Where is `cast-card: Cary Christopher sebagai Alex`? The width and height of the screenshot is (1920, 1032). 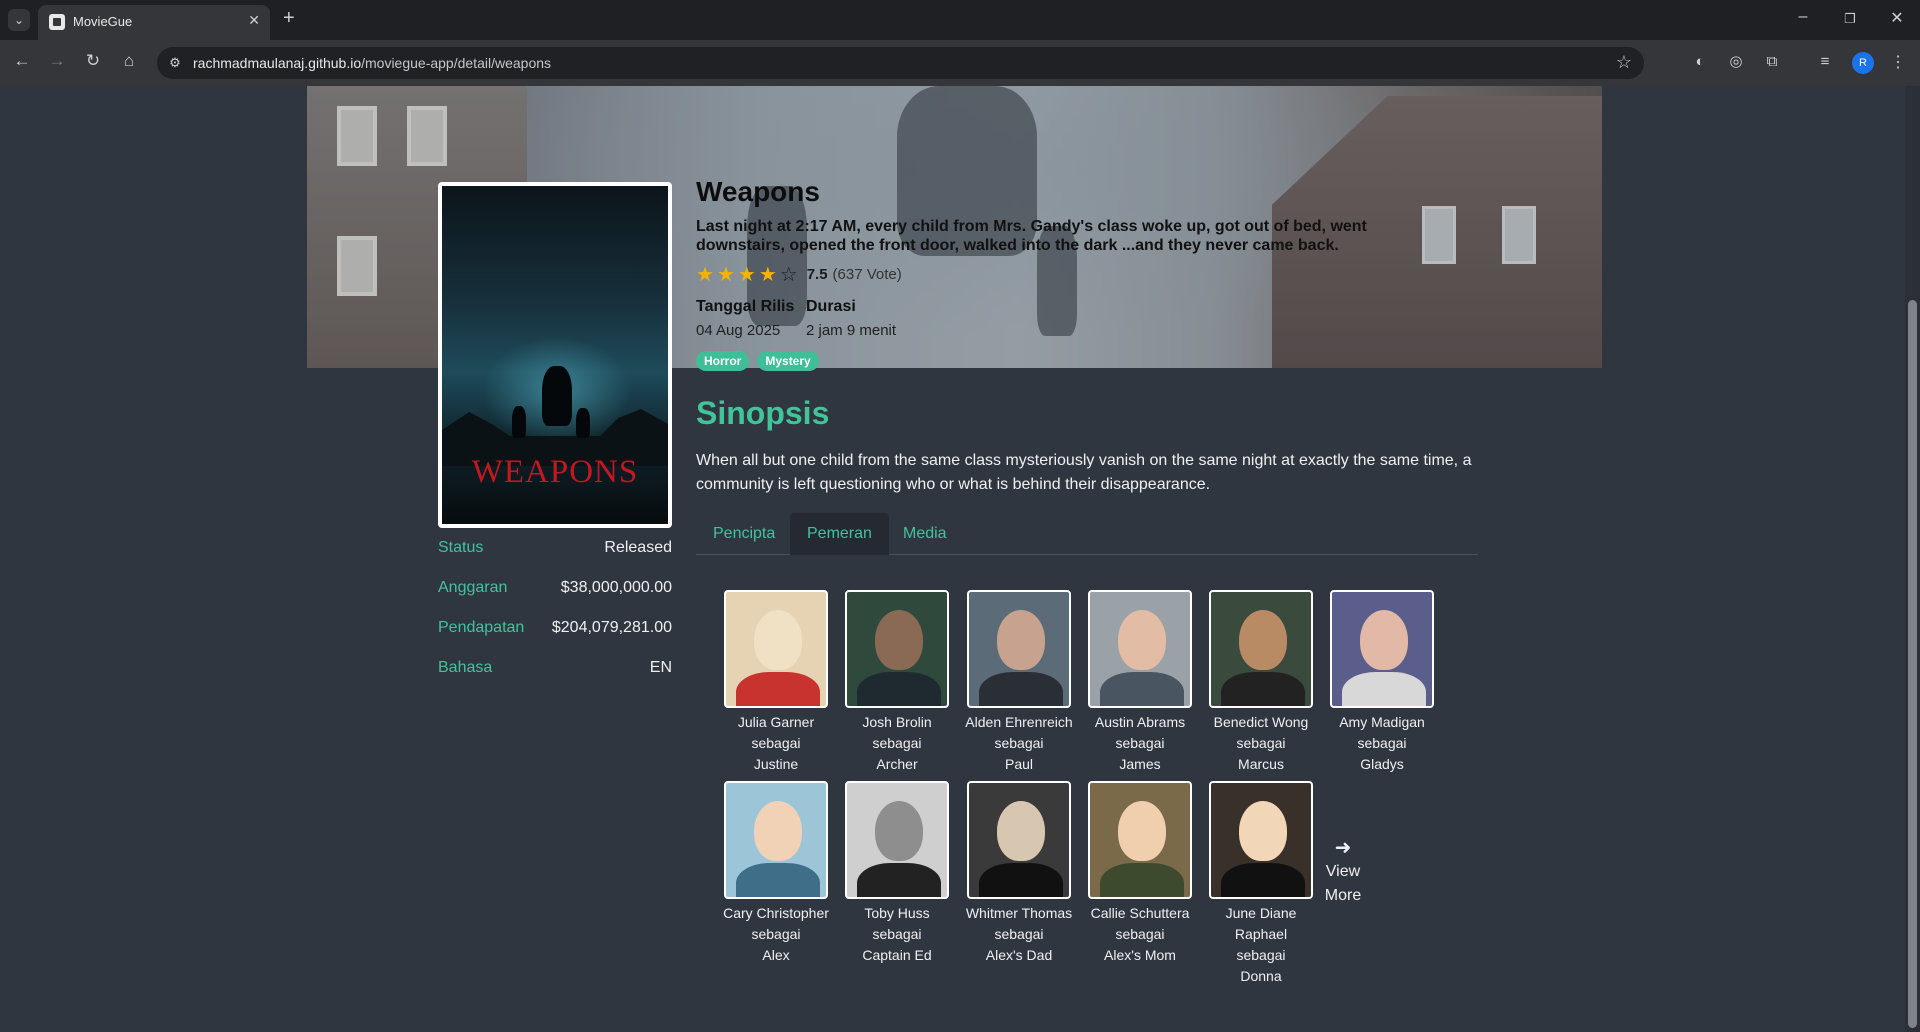 cast-card: Cary Christopher sebagai Alex is located at coordinates (776, 873).